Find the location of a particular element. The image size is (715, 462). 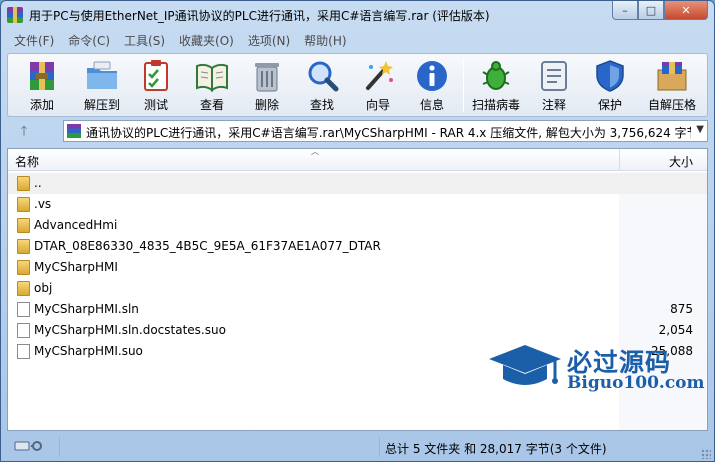

scan-virus-button: 扫描病毒 is located at coordinates (496, 85).